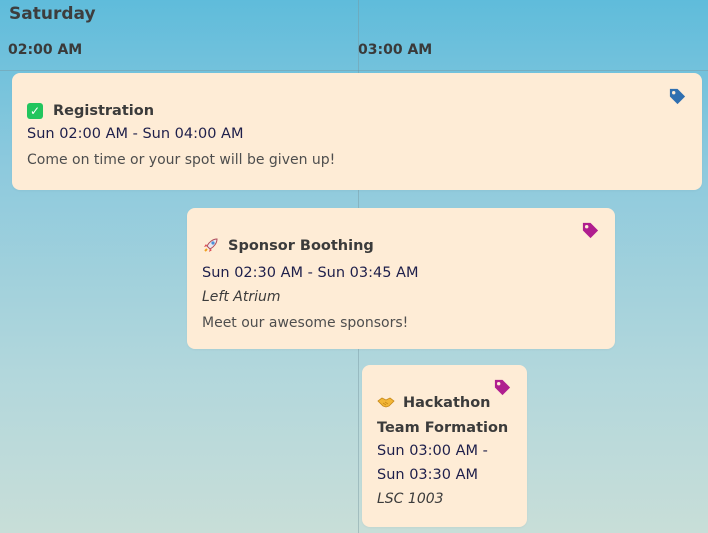 The width and height of the screenshot is (708, 533). Describe the element at coordinates (52, 14) in the screenshot. I see `day-title: Saturday` at that location.